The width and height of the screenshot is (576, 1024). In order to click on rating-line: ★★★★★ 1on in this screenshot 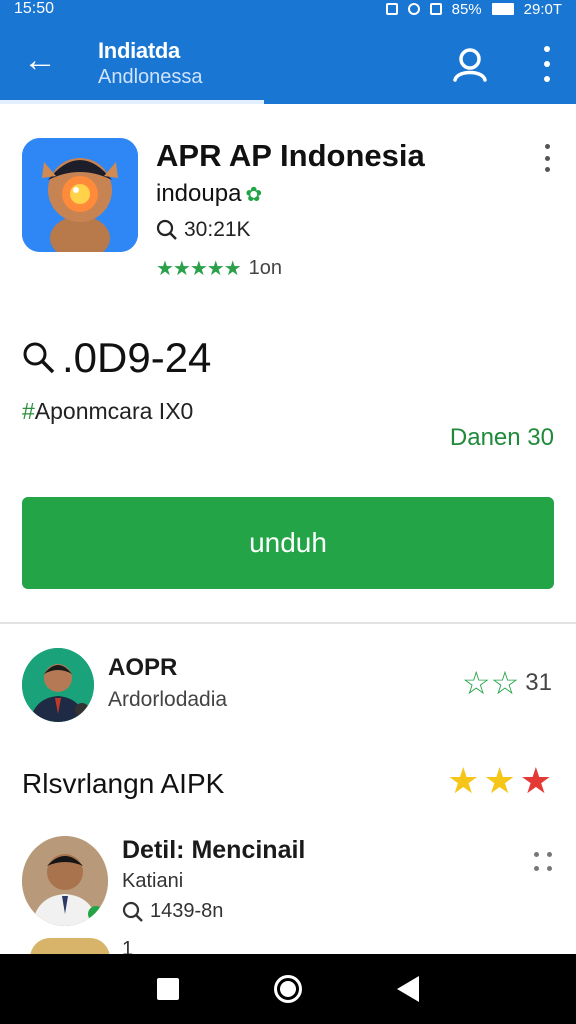, I will do `click(219, 268)`.